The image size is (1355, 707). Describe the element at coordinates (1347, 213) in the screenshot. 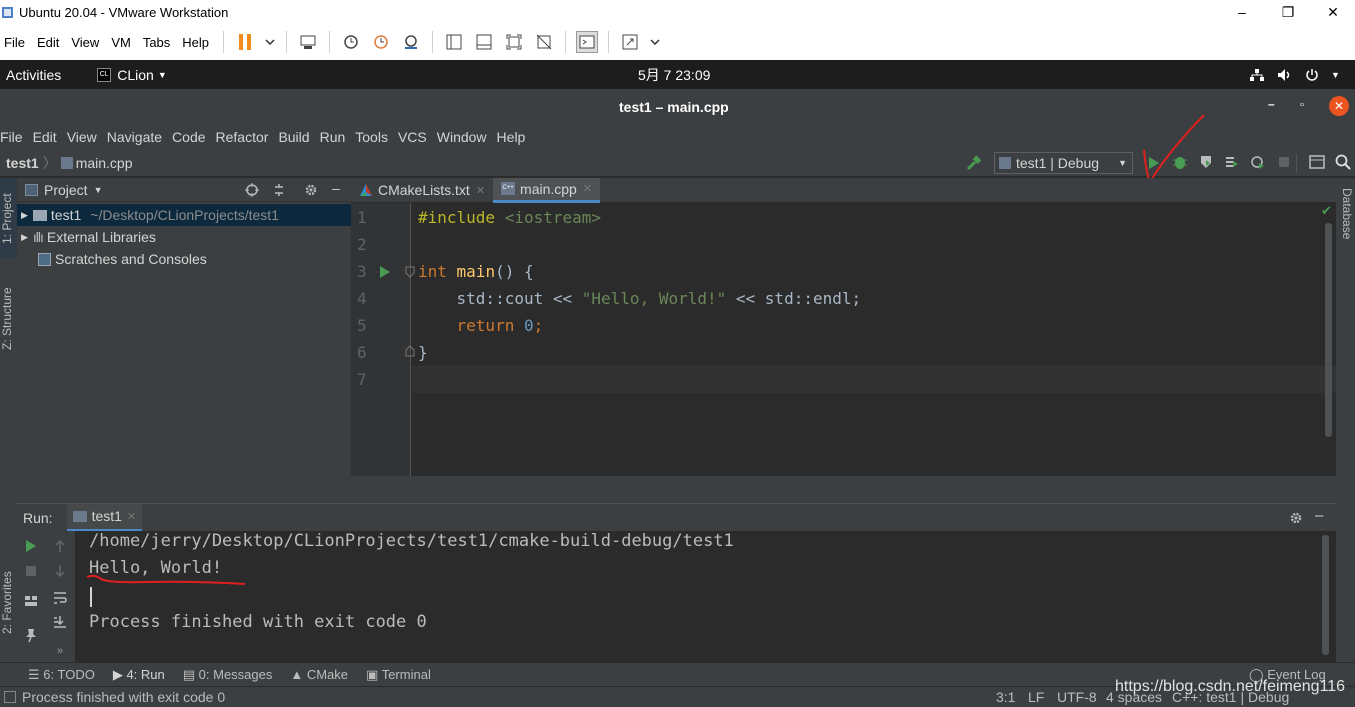

I see `tool-tab-database: Database` at that location.